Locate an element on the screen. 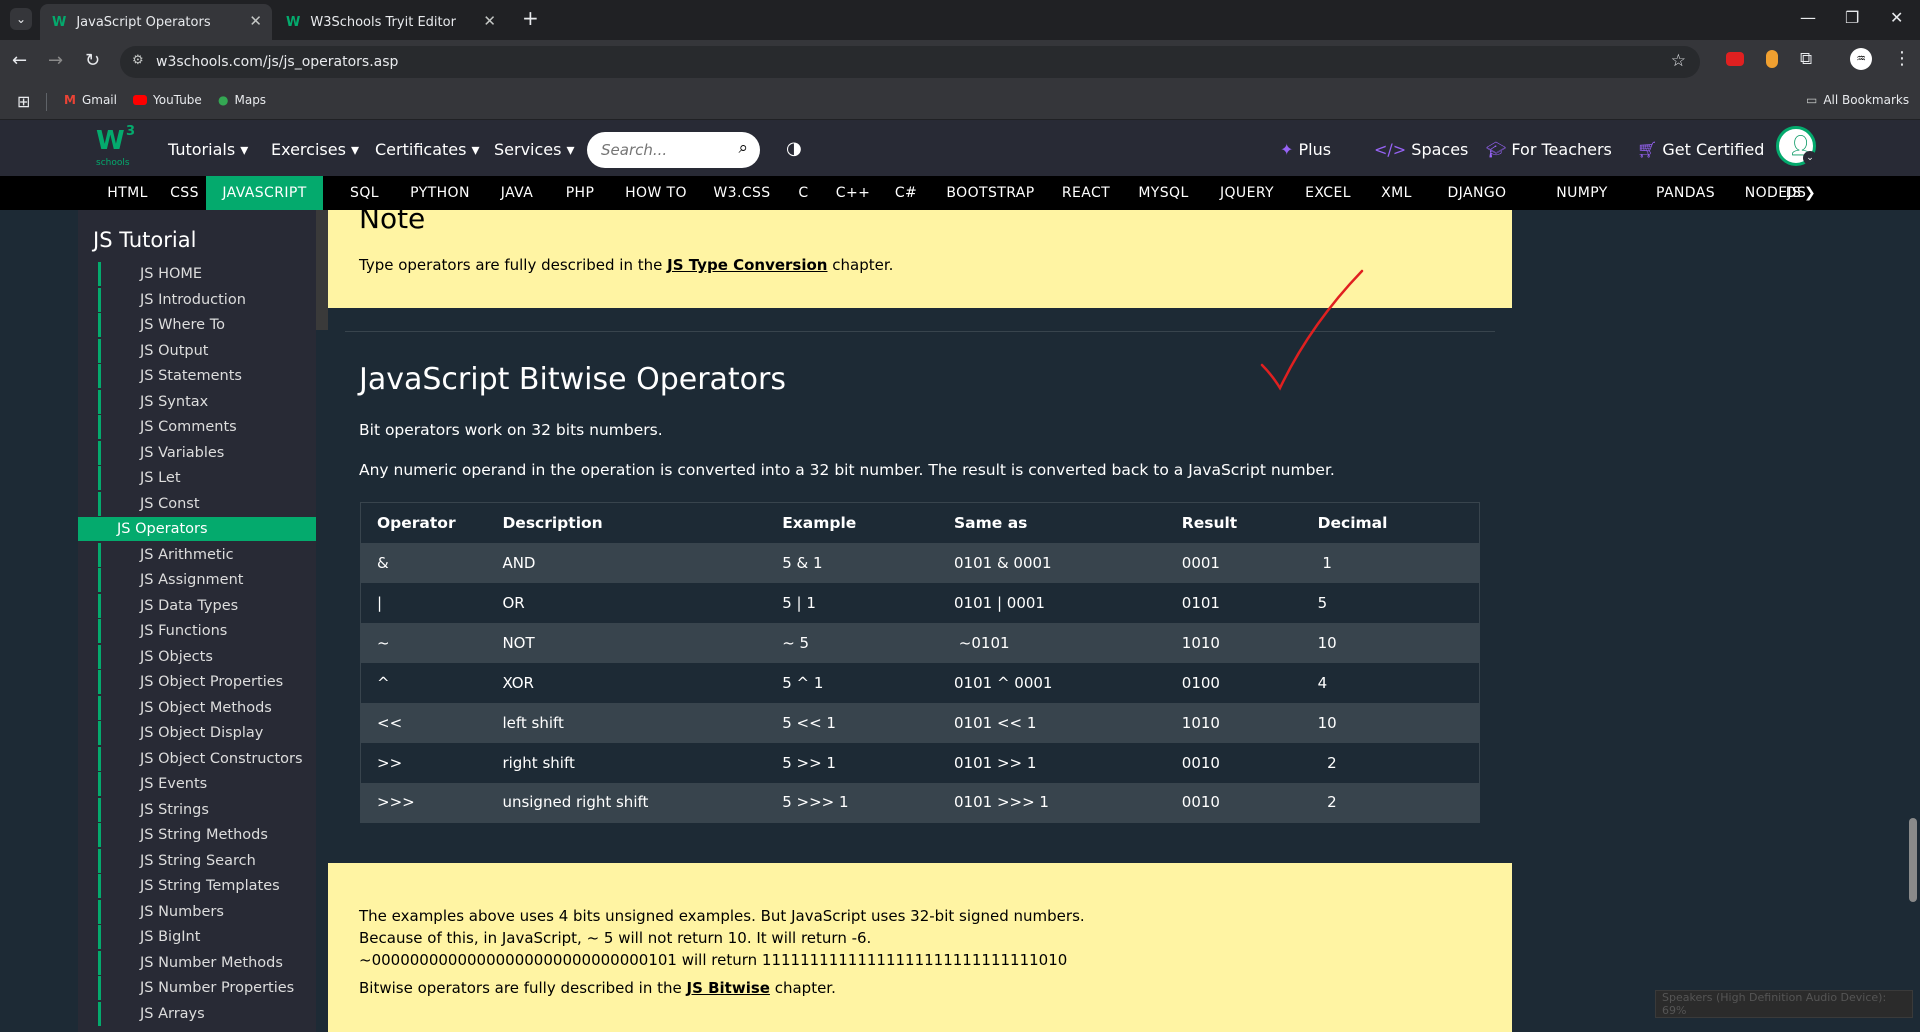 Image resolution: width=1920 pixels, height=1032 pixels. menu-for-teachers: 🎓︎ For Teachers is located at coordinates (1549, 149).